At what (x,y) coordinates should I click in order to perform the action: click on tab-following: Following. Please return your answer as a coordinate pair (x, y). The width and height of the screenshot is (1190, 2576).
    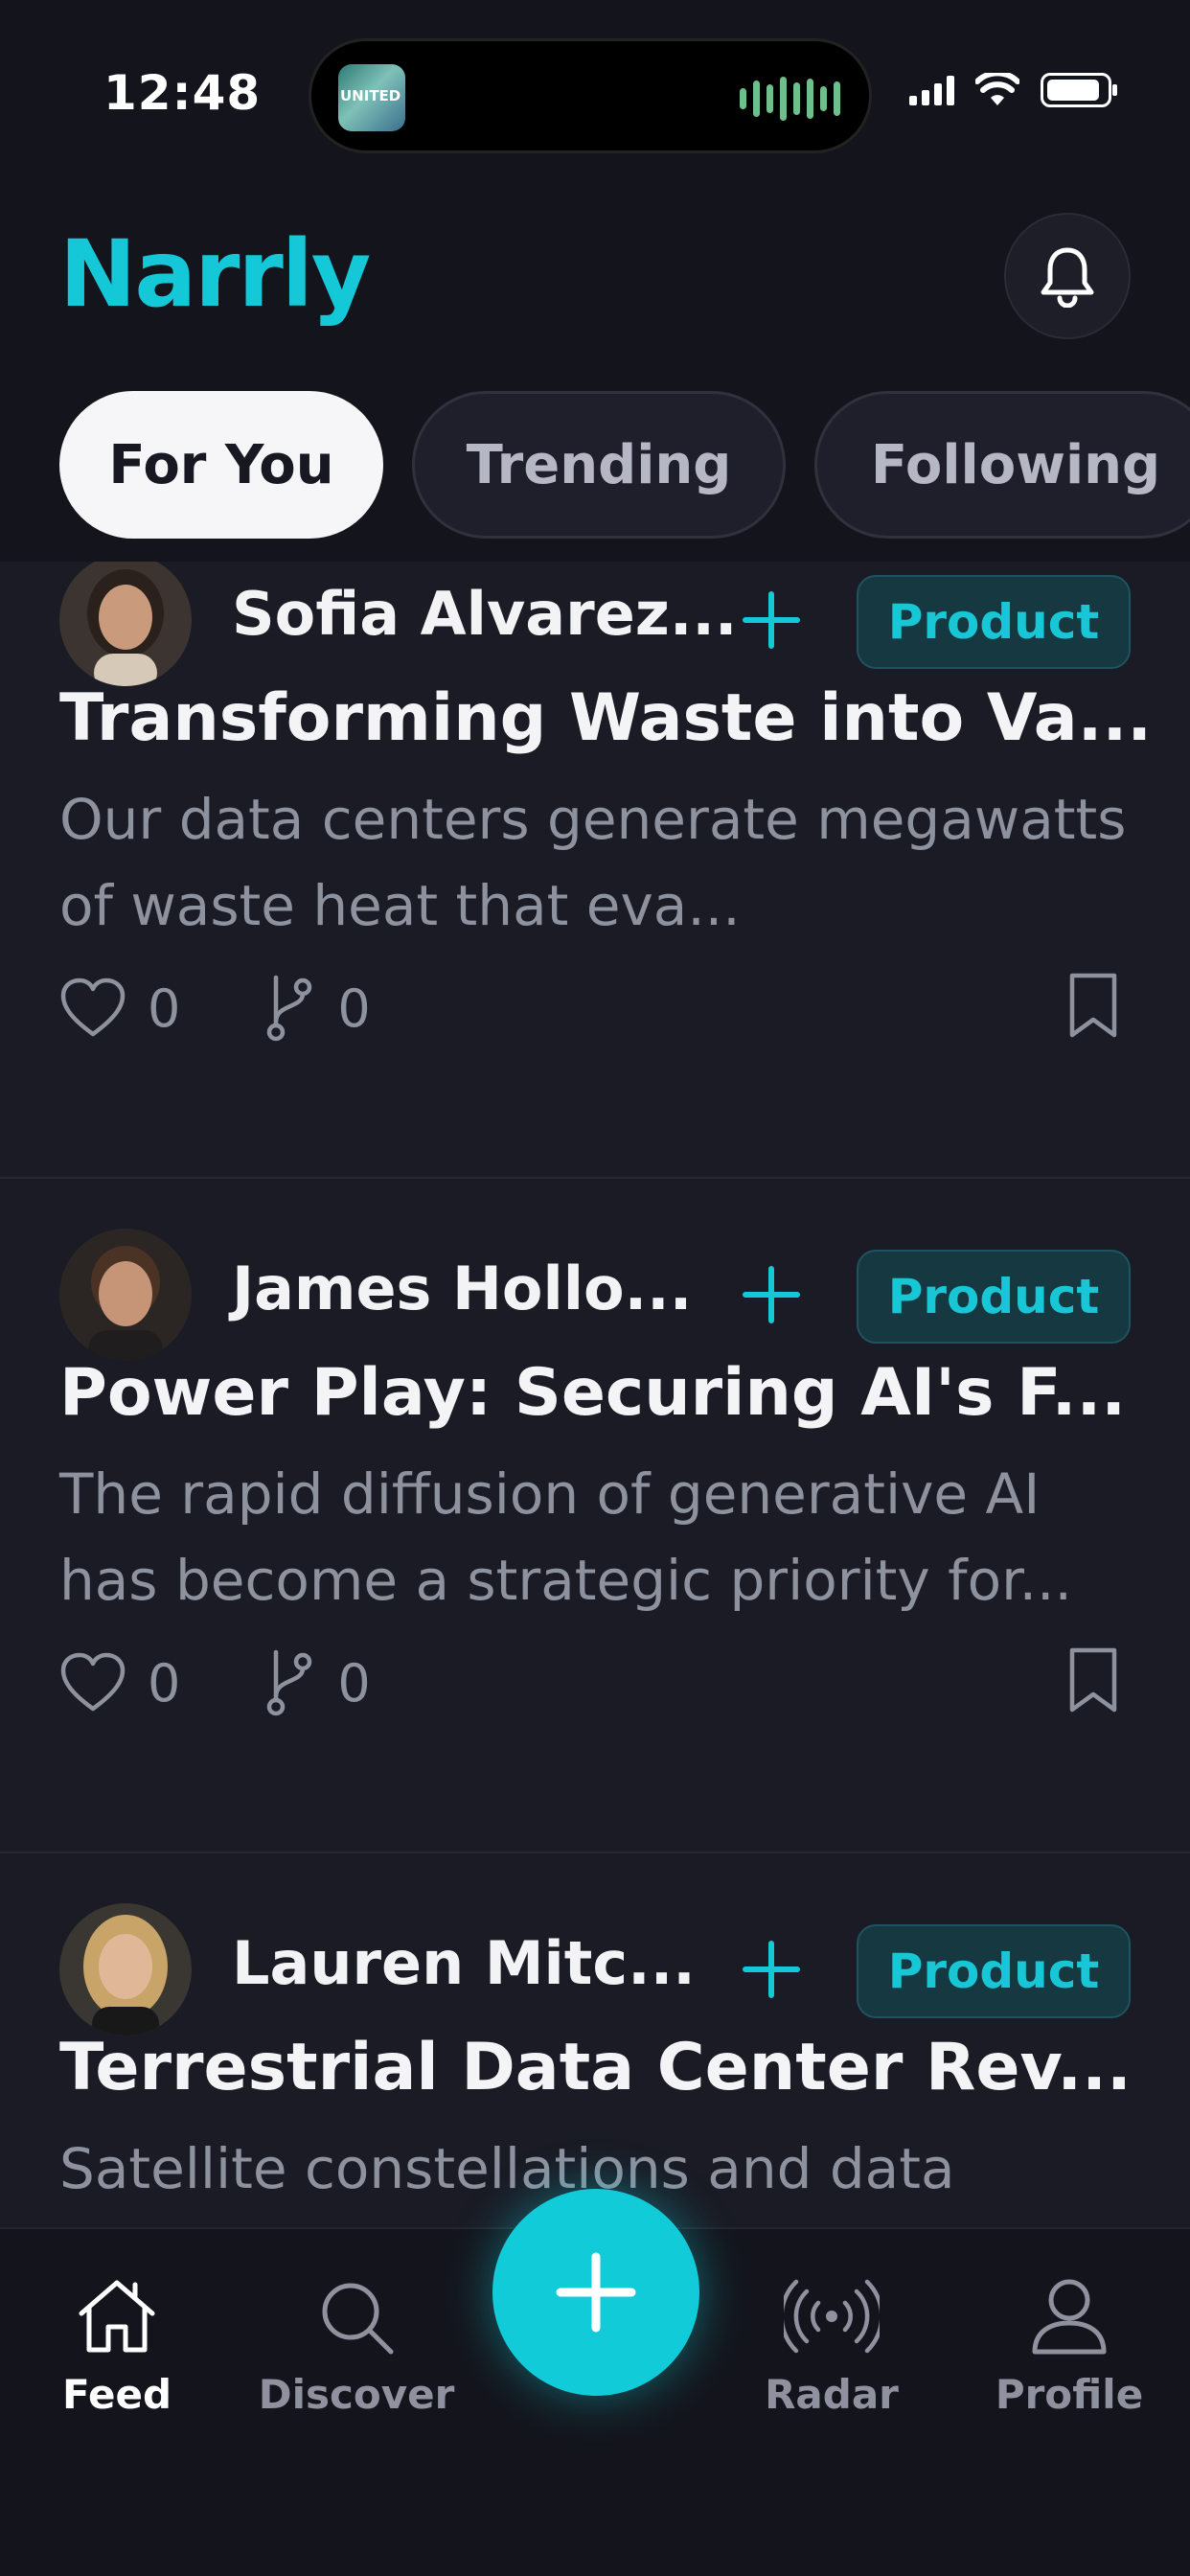
    Looking at the image, I should click on (1002, 465).